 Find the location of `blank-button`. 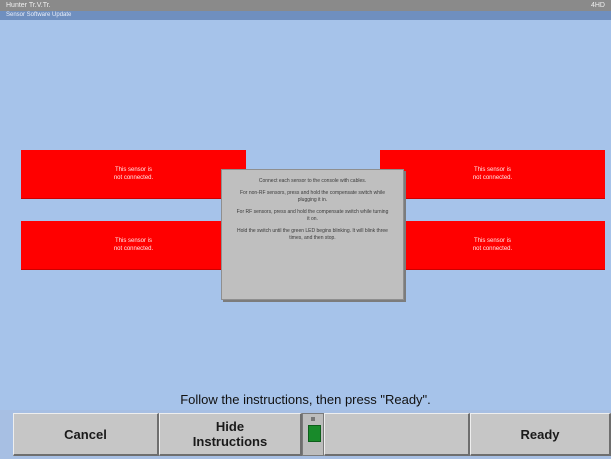

blank-button is located at coordinates (397, 434).